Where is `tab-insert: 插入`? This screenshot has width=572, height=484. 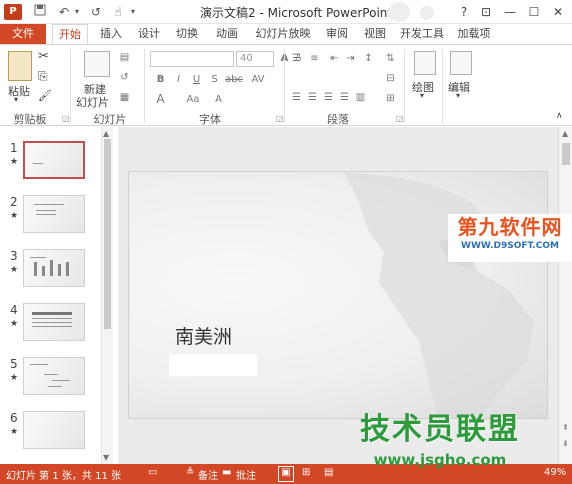 tab-insert: 插入 is located at coordinates (111, 34).